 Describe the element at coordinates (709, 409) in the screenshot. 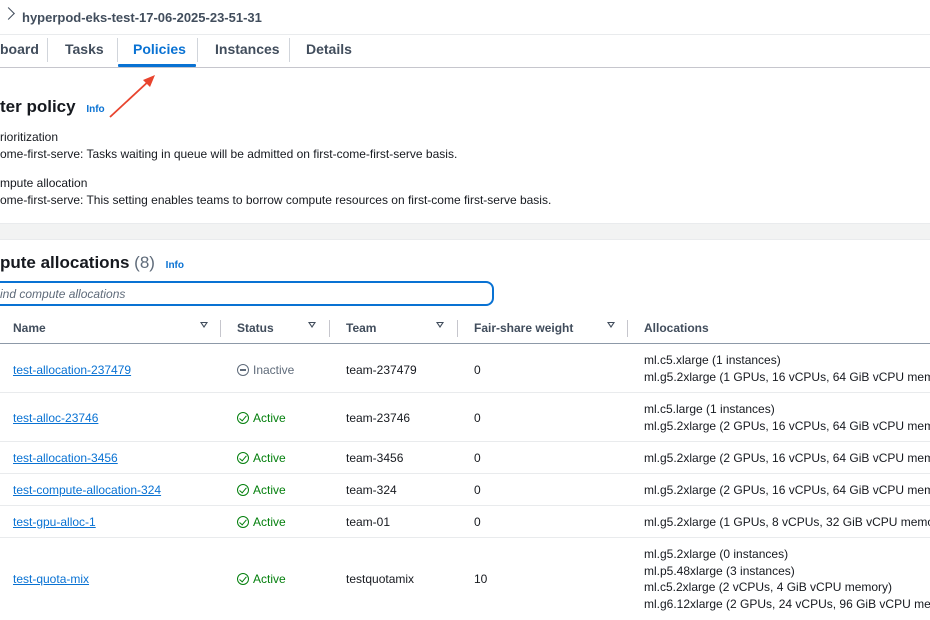

I see `allocation-line: ml.c5.large (1 instances)` at that location.